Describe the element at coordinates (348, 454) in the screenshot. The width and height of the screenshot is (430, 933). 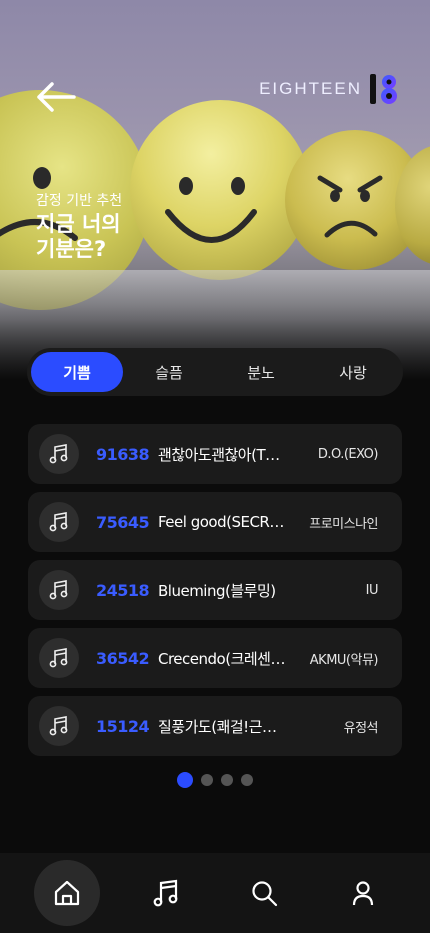
I see `song-artist: D.O.(EXO)` at that location.